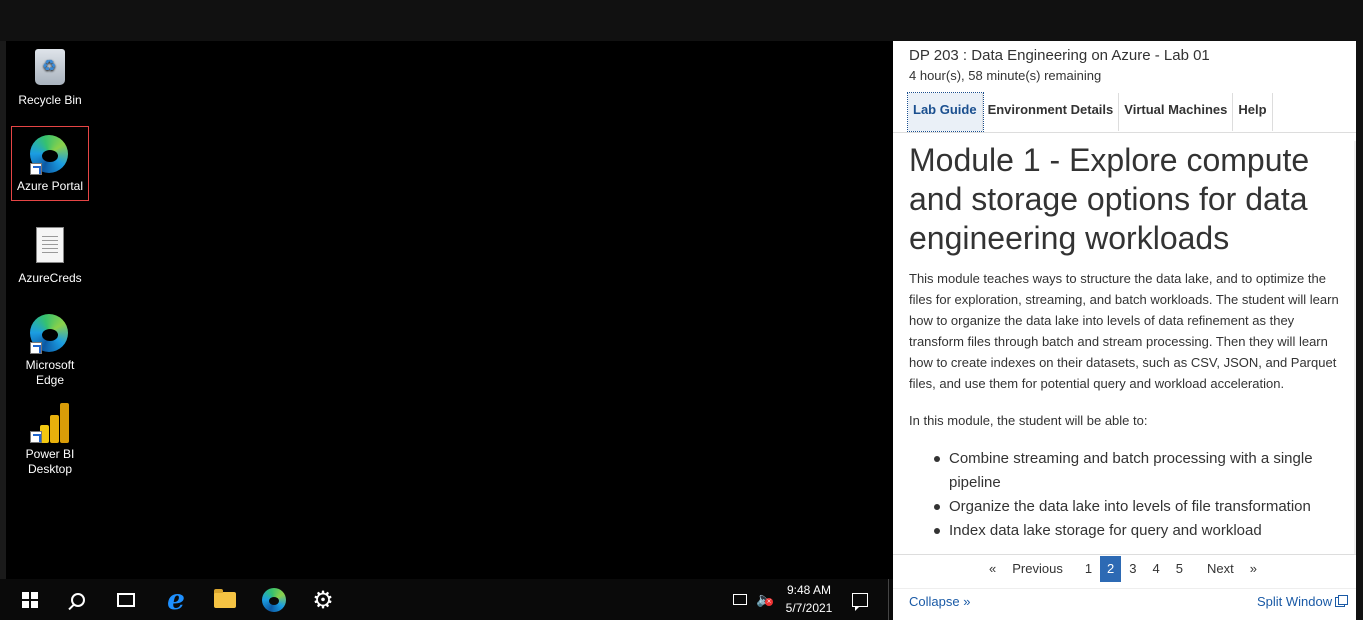 This screenshot has height=620, width=1363. I want to click on desktop-icon-azure-portal: Azure Portal, so click(50, 163).